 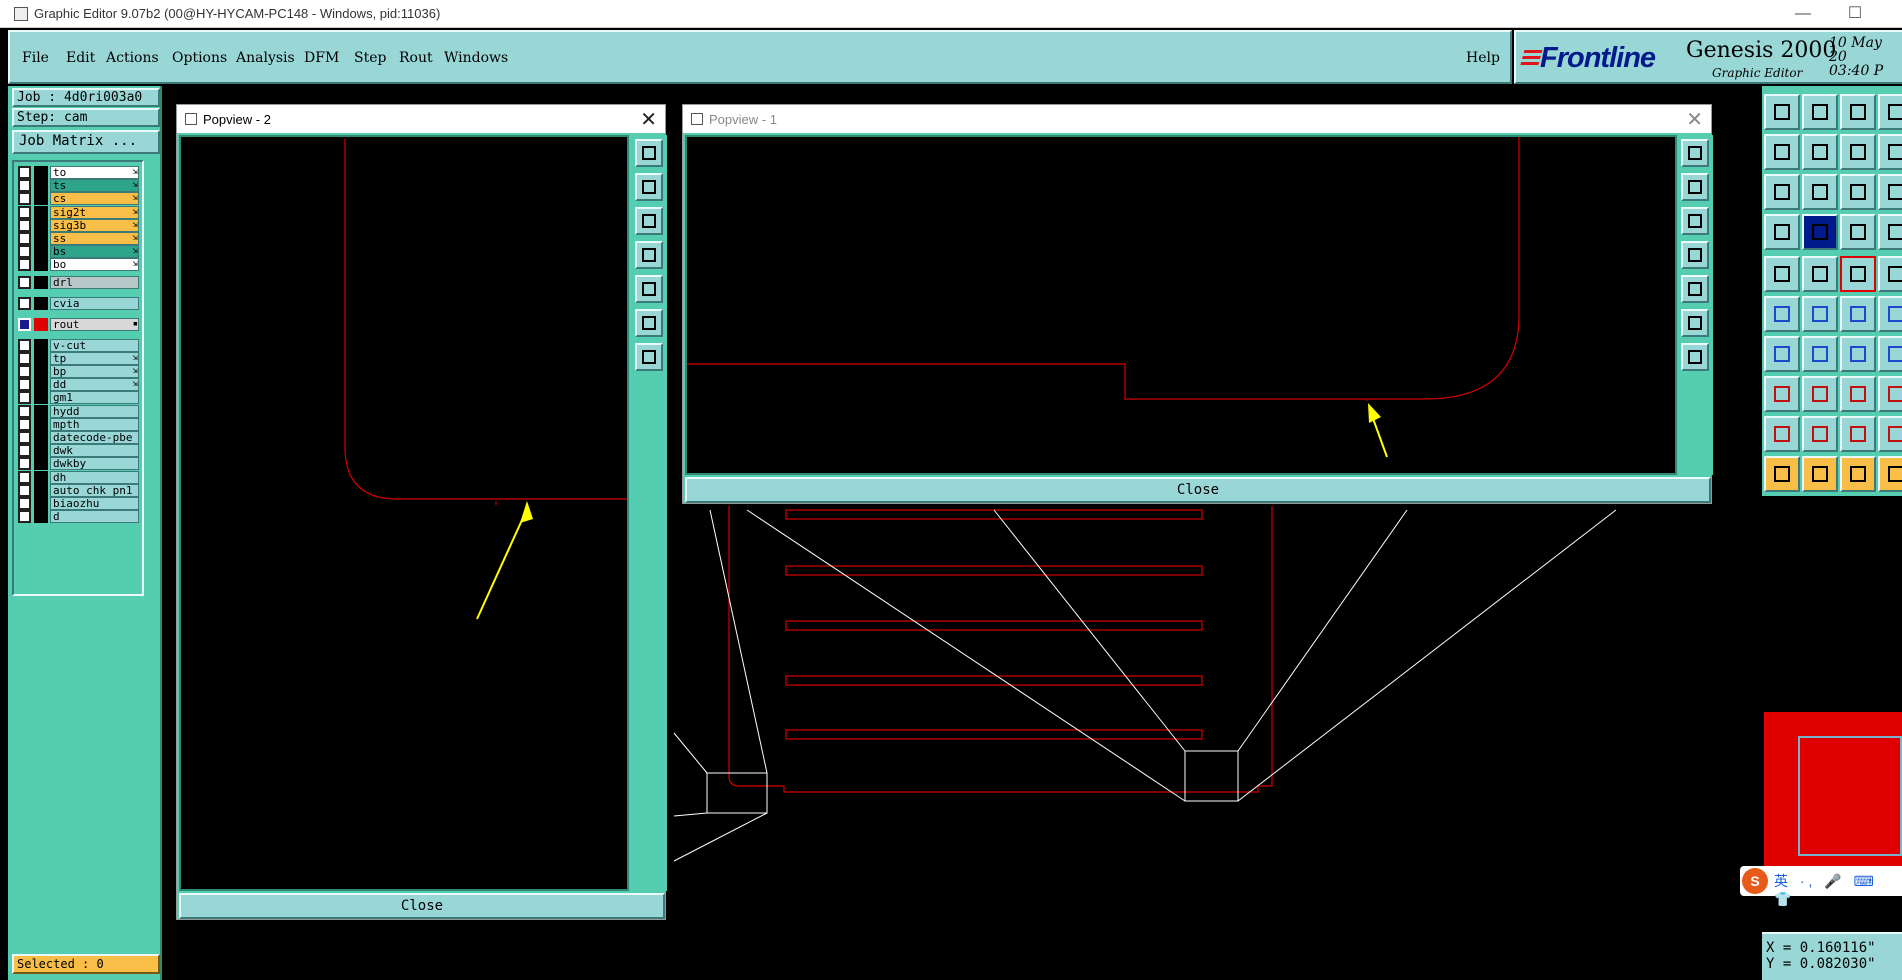 I want to click on popview-1-close-button: Close, so click(x=1198, y=490).